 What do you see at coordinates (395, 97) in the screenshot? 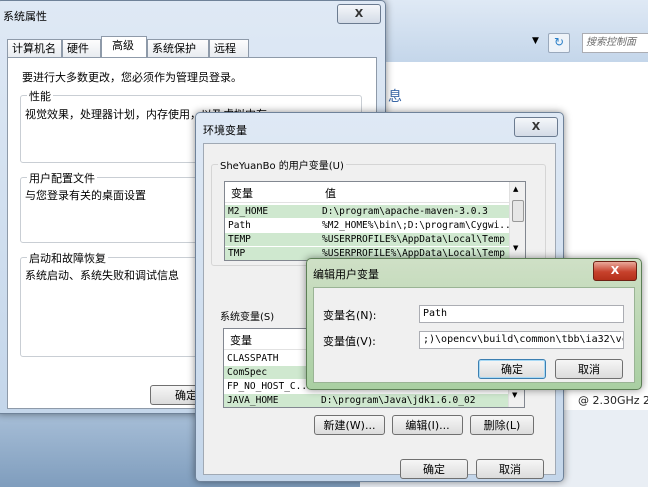
I see `side-glyph: 息` at bounding box center [395, 97].